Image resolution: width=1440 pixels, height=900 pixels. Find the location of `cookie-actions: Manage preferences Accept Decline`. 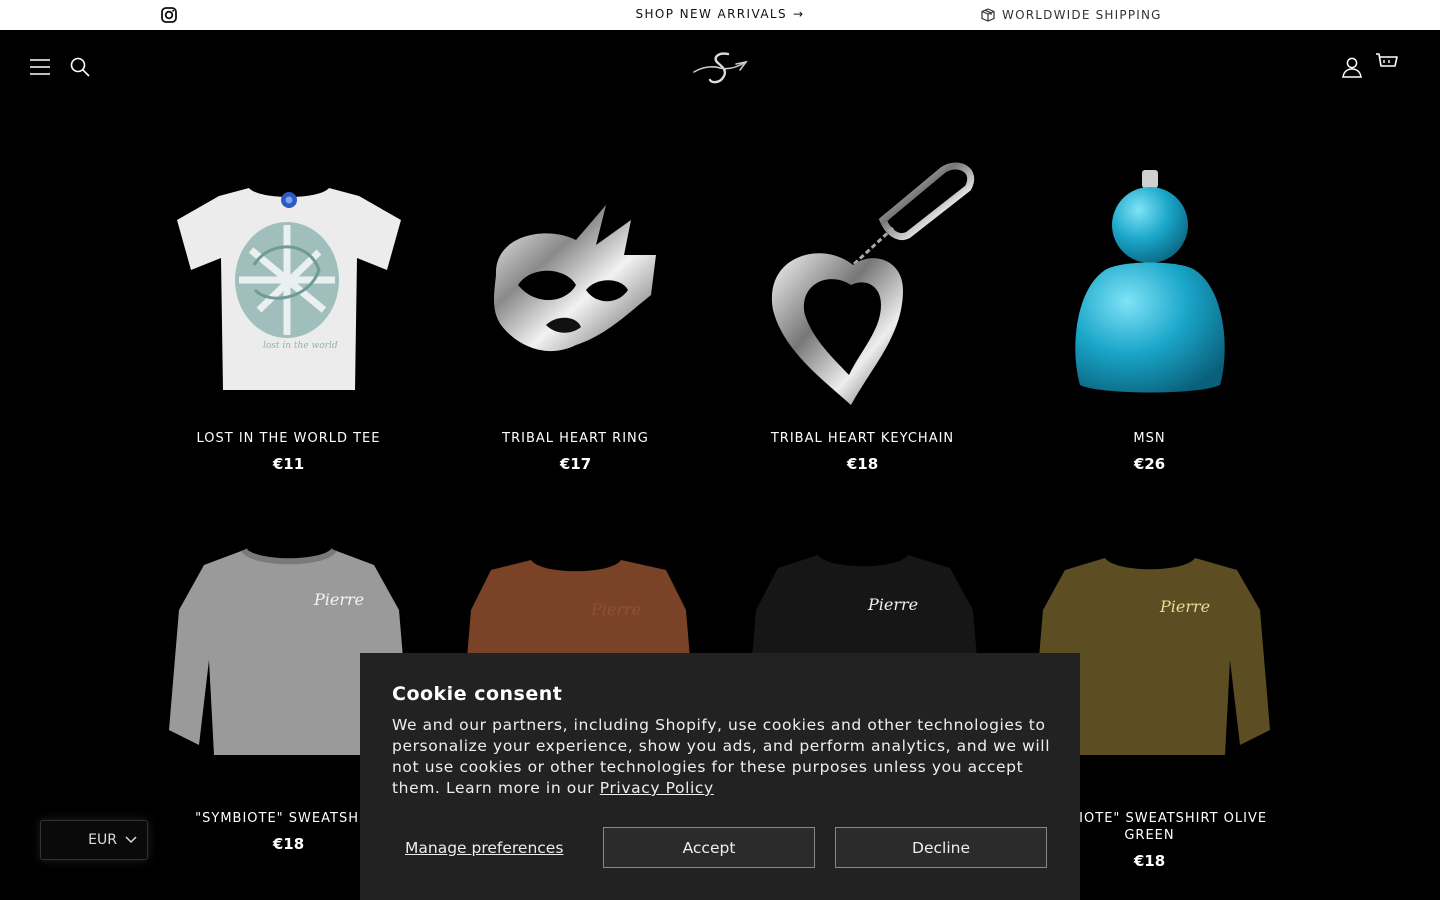

cookie-actions: Manage preferences Accept Decline is located at coordinates (720, 847).